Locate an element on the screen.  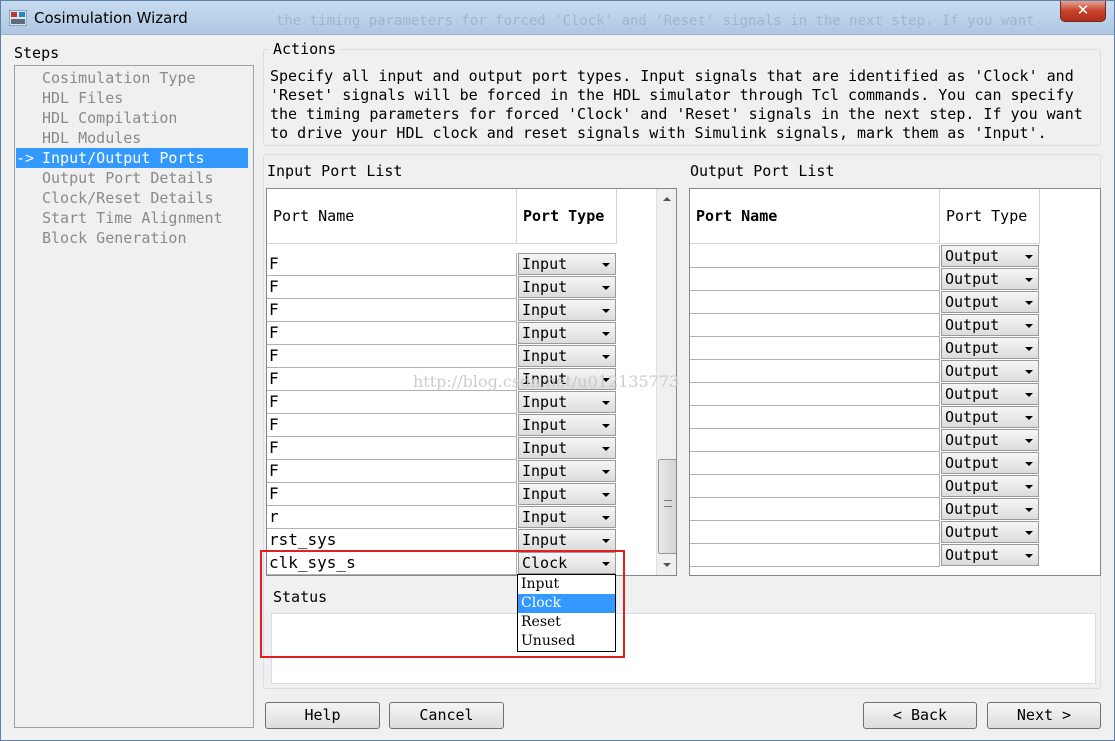
help-button: Help is located at coordinates (322, 715).